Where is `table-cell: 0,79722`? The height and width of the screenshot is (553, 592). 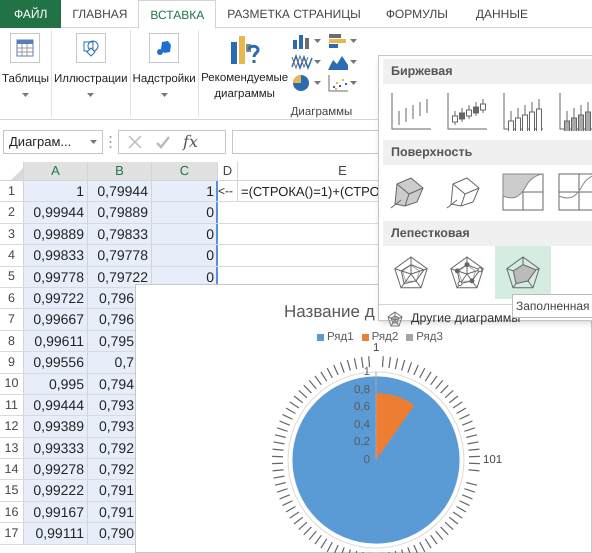
table-cell: 0,79722 is located at coordinates (120, 276).